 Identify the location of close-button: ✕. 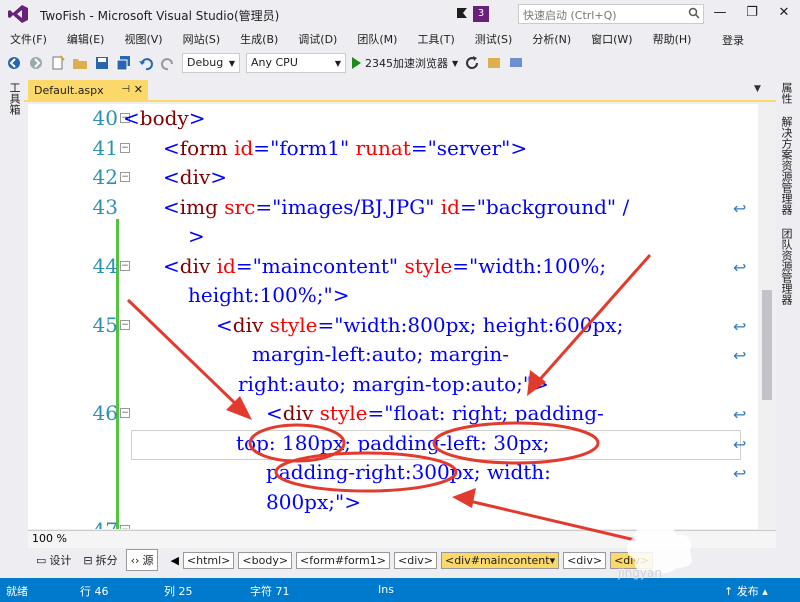
(784, 13).